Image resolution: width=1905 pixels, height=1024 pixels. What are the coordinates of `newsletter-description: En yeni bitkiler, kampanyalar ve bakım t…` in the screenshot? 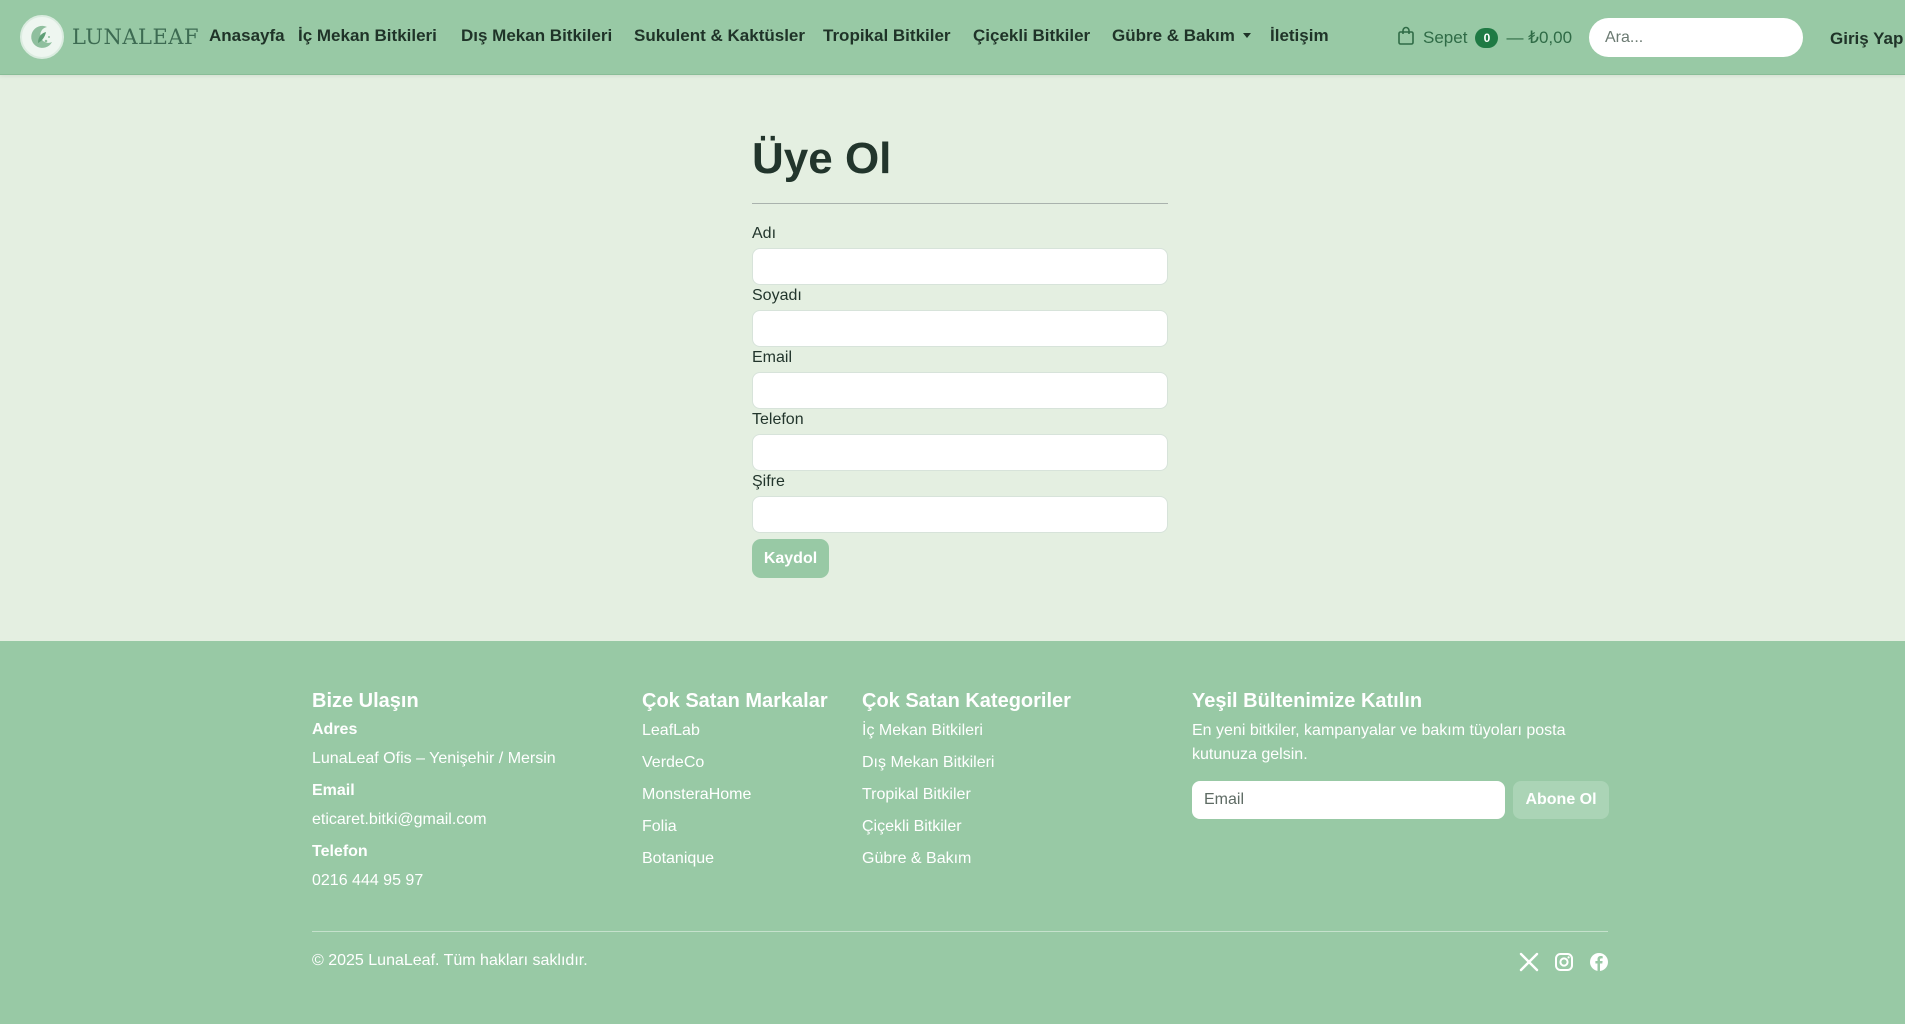 It's located at (1379, 742).